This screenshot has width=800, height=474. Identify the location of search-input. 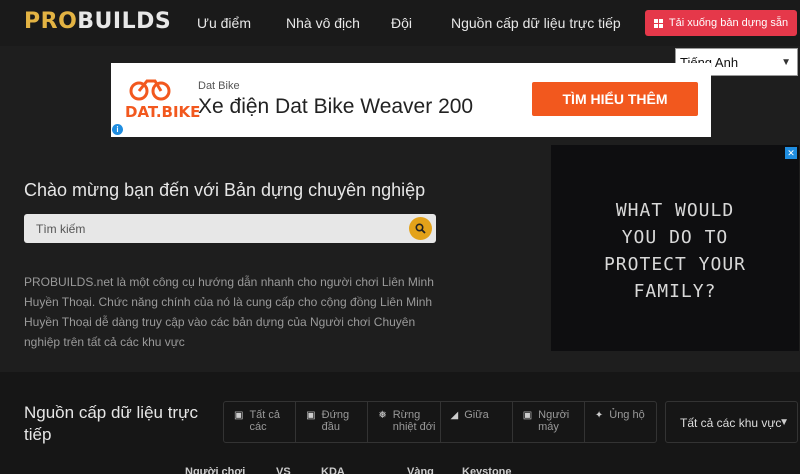
(230, 228).